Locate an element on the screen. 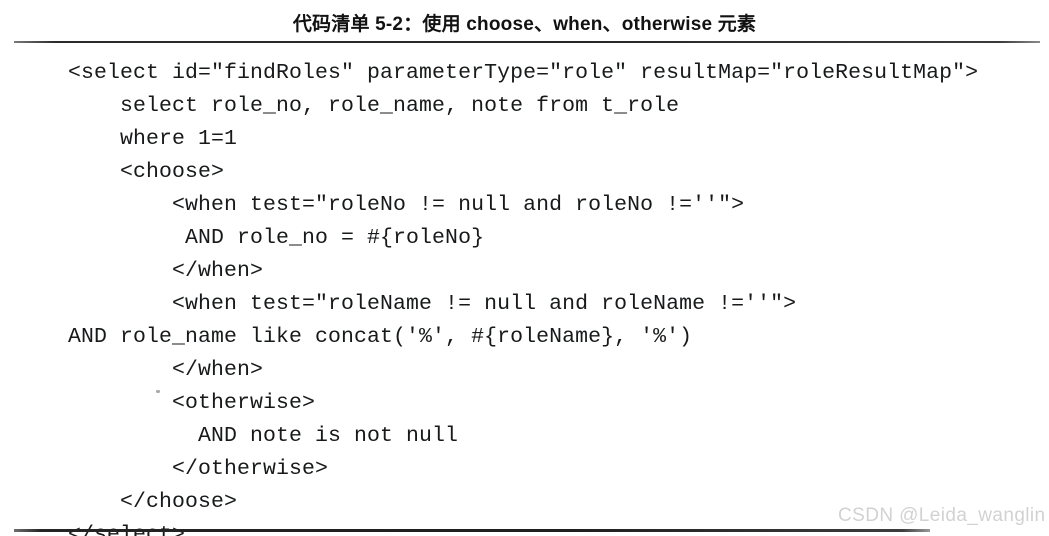 This screenshot has width=1049, height=536. caption-divider-top is located at coordinates (527, 42).